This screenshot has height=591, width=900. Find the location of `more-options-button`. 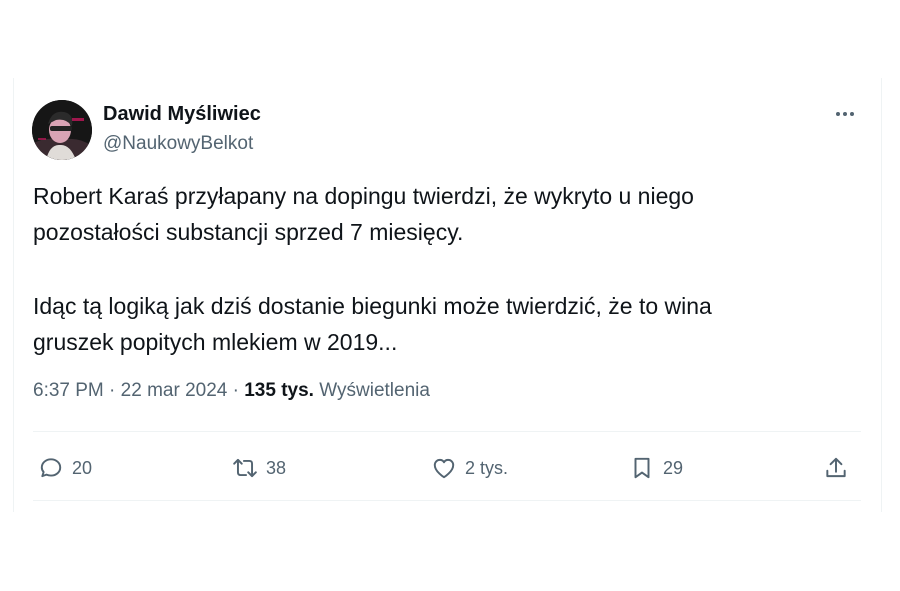

more-options-button is located at coordinates (845, 114).